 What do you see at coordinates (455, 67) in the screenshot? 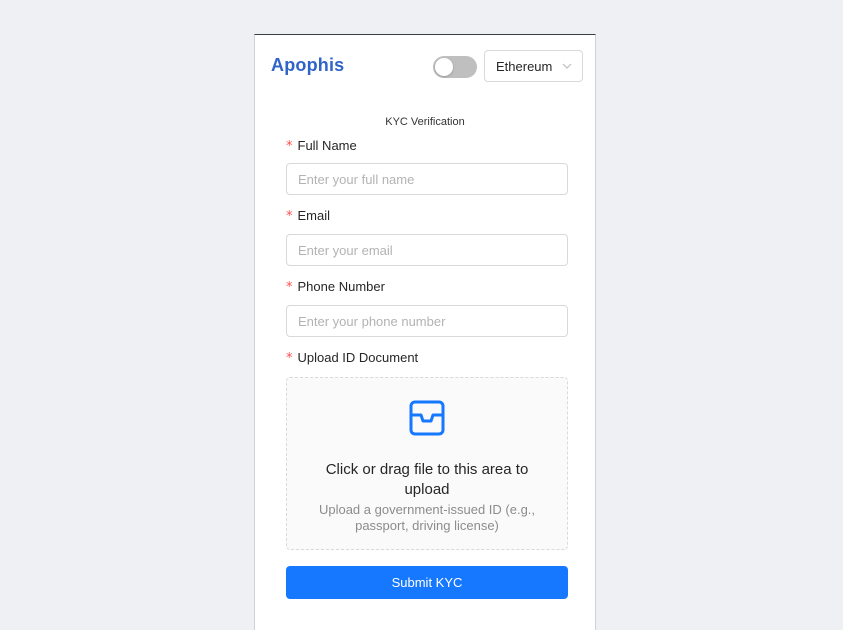
I see `network-toggle` at bounding box center [455, 67].